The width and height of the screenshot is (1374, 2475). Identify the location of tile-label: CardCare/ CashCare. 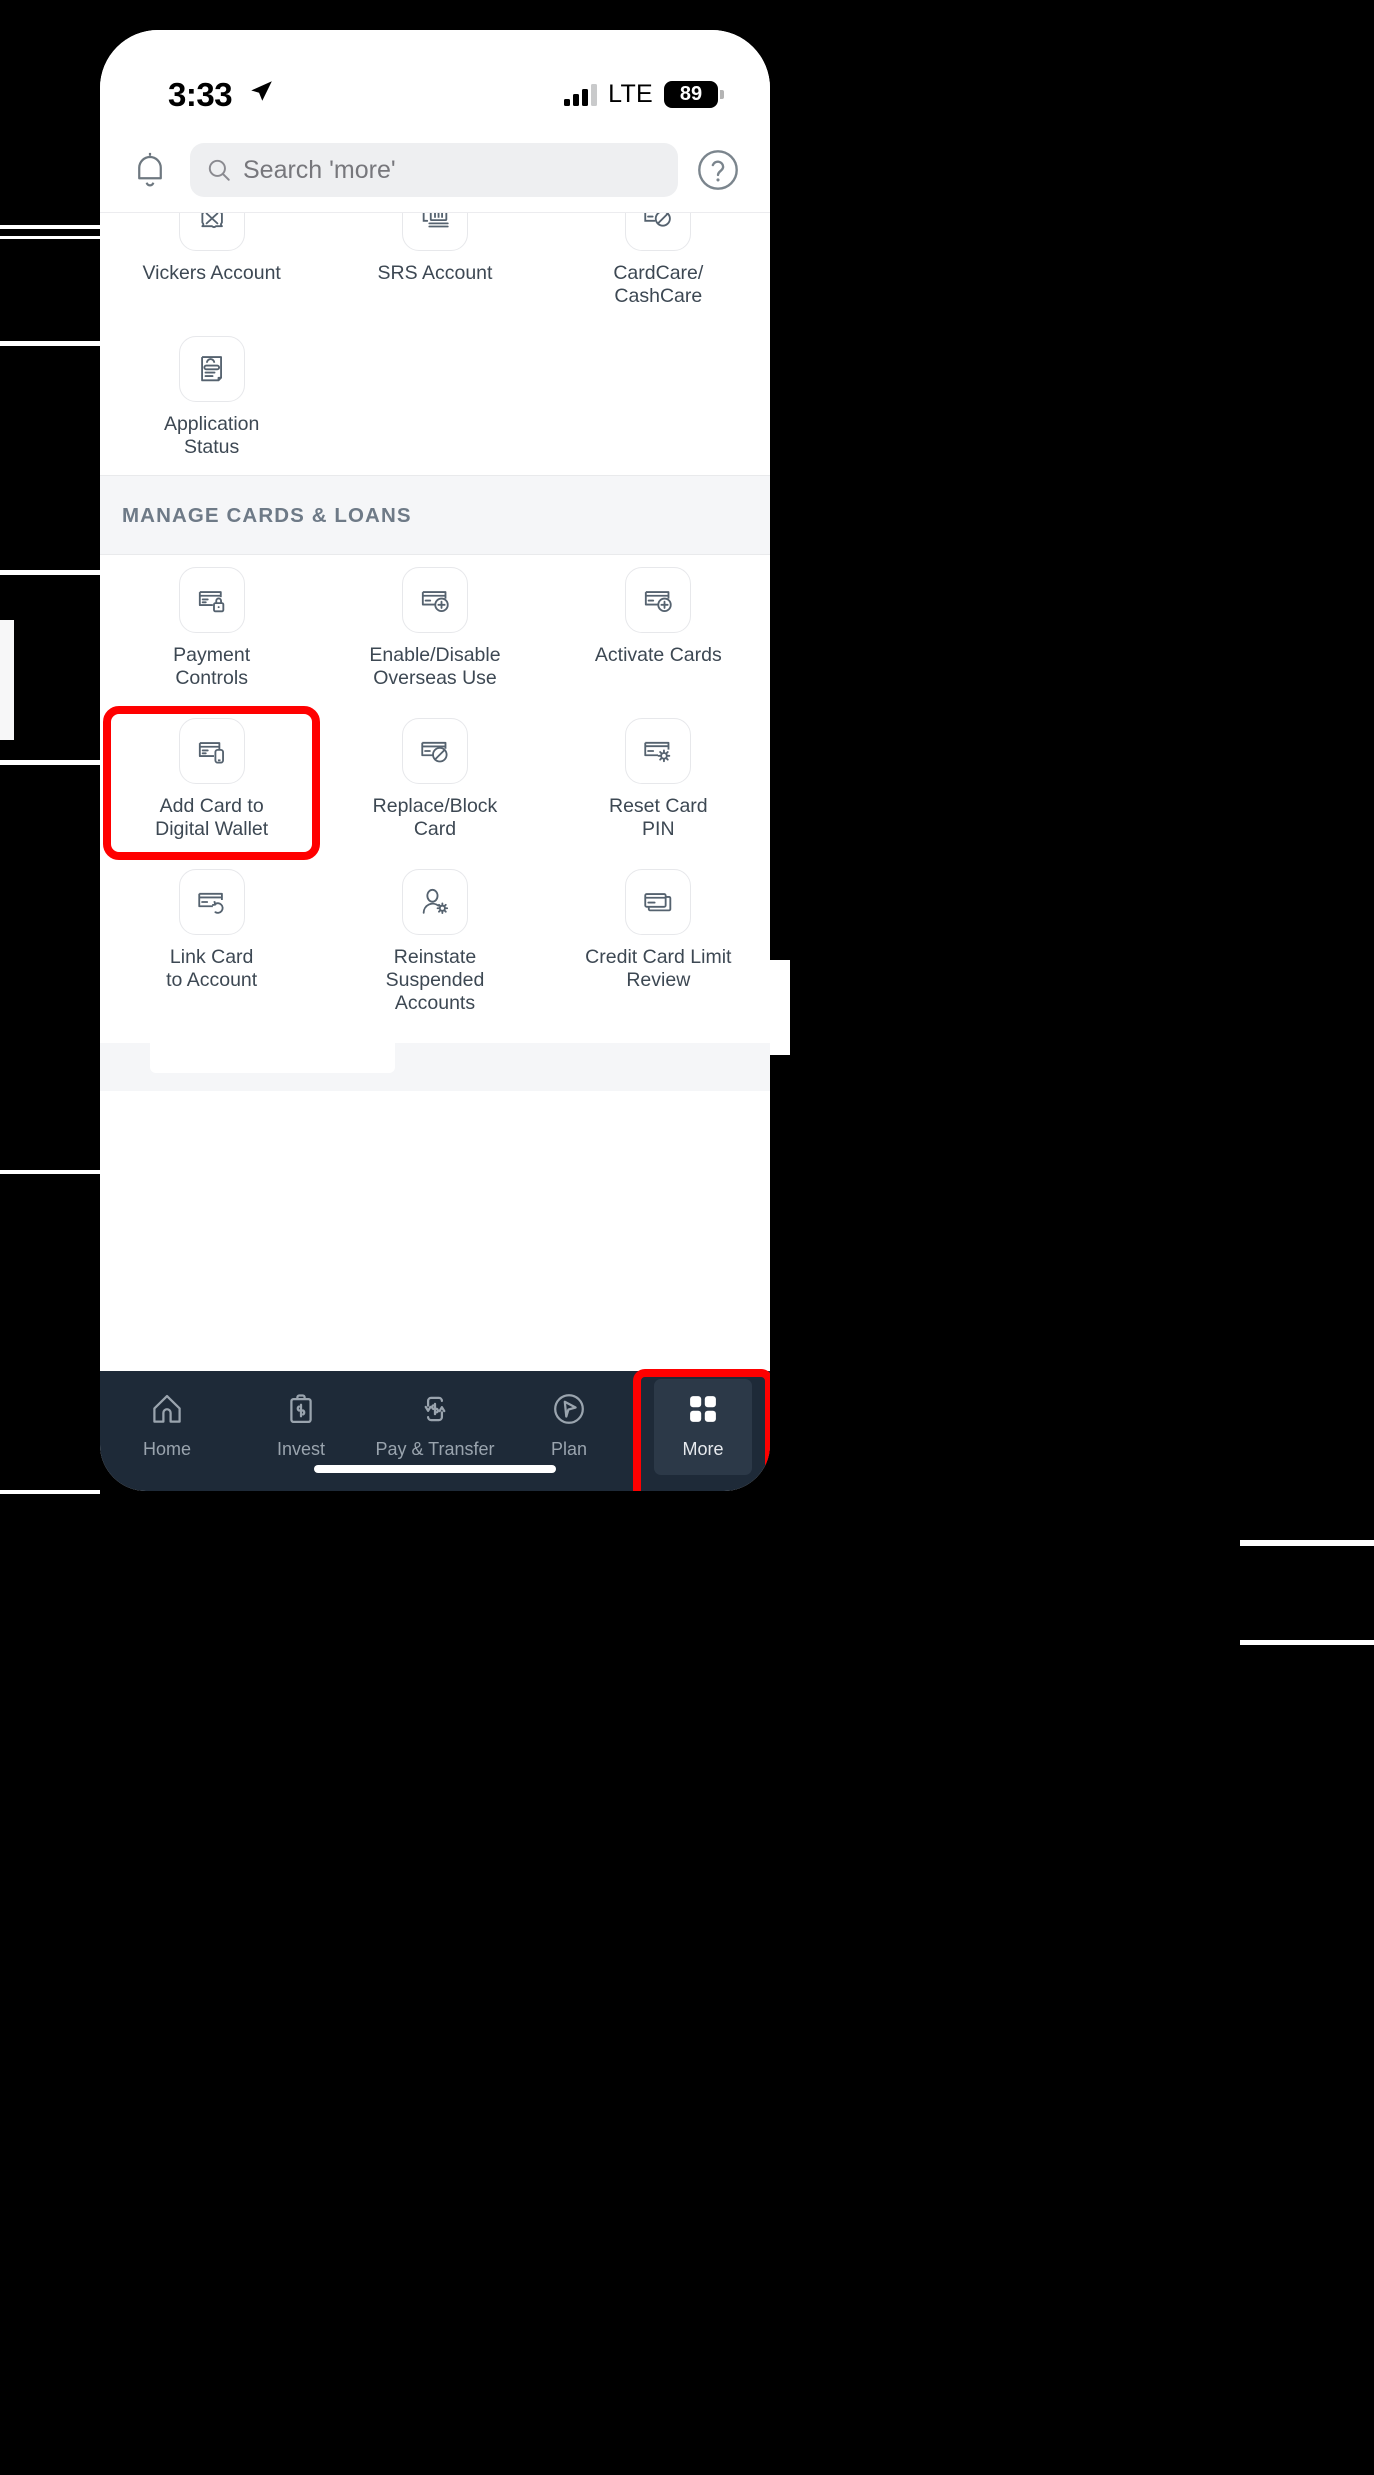
(658, 284).